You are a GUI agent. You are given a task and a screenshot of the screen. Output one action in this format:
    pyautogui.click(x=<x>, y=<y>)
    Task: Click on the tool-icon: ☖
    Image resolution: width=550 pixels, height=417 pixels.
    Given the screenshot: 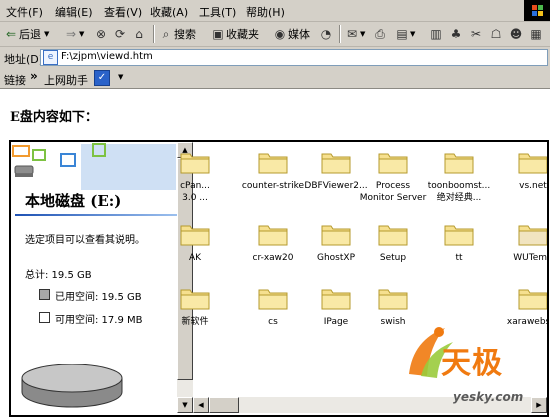 What is the action you would take?
    pyautogui.click(x=496, y=34)
    